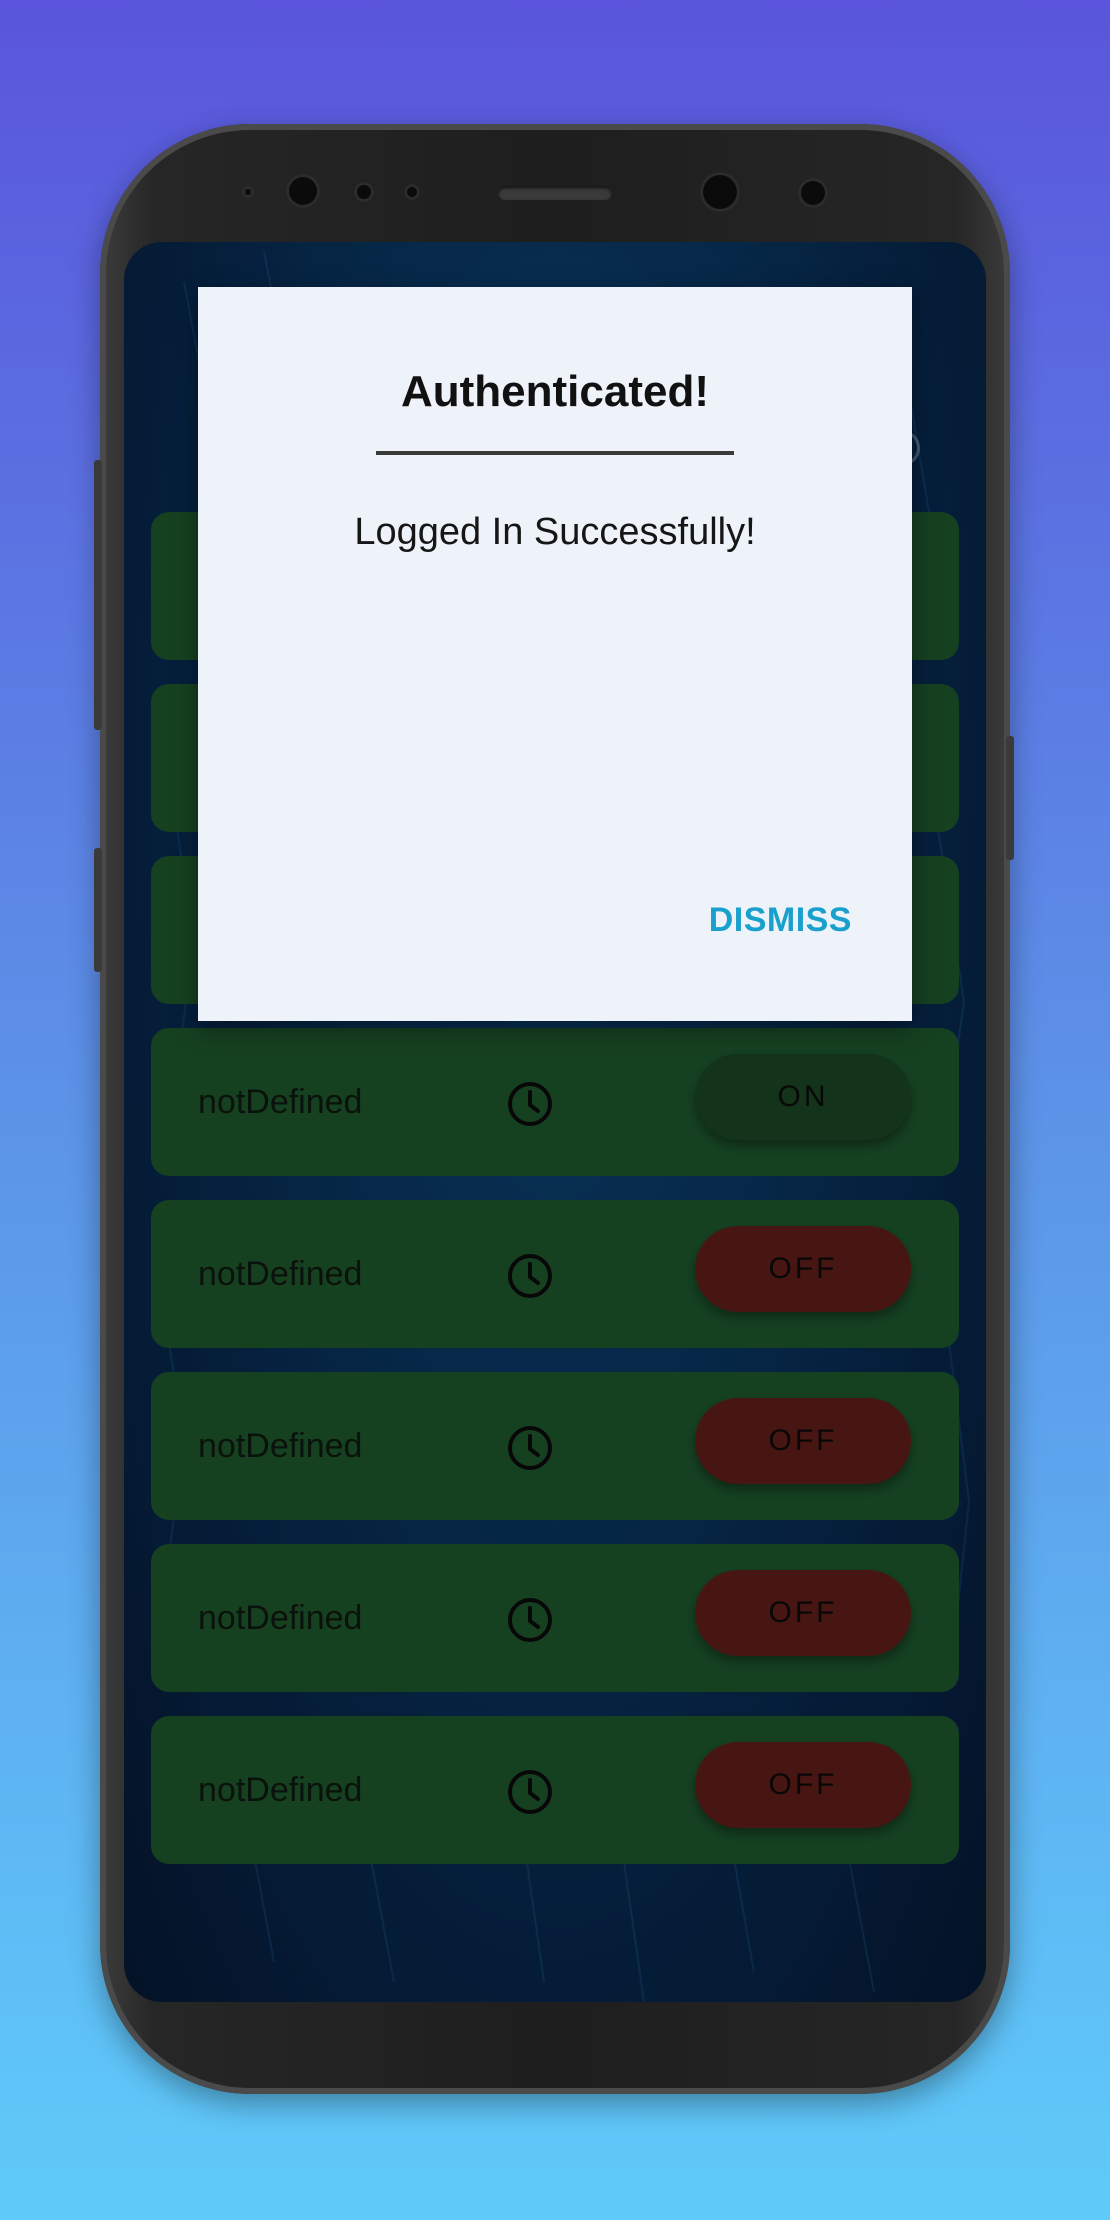  What do you see at coordinates (555, 453) in the screenshot?
I see `title-divider` at bounding box center [555, 453].